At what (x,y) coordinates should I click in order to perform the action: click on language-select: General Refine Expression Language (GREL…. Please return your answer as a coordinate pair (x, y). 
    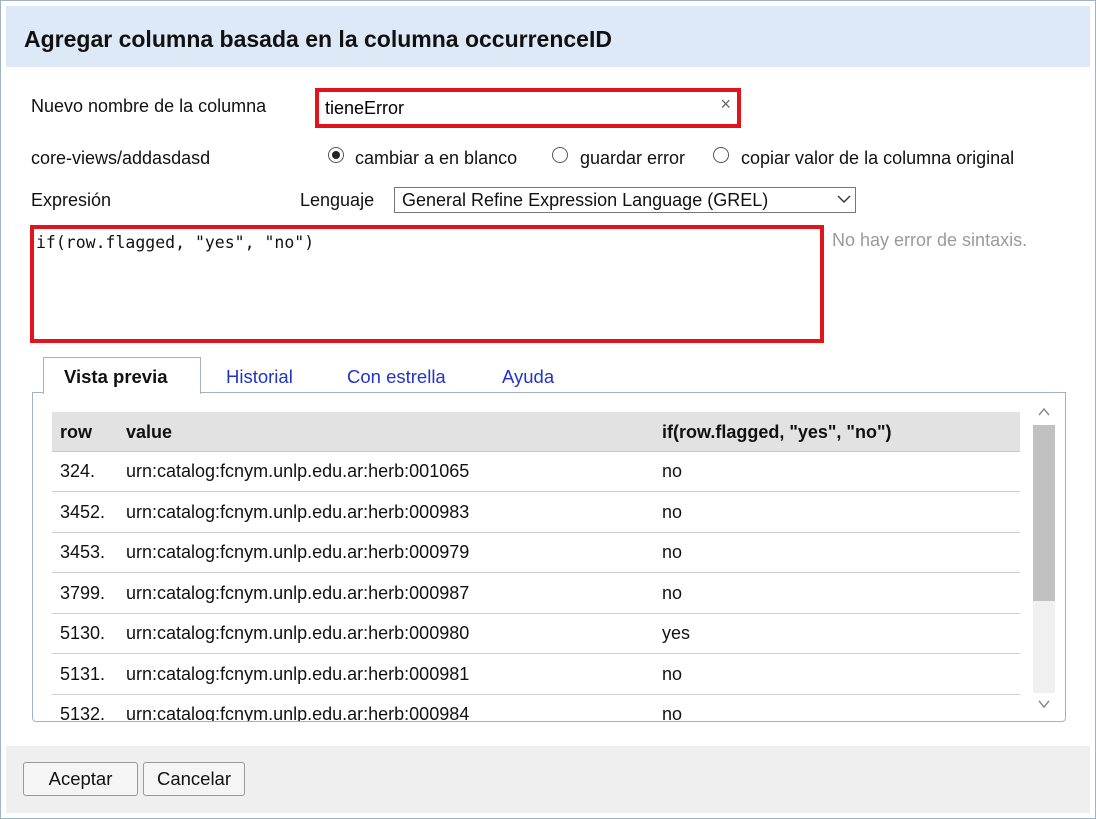
    Looking at the image, I should click on (625, 200).